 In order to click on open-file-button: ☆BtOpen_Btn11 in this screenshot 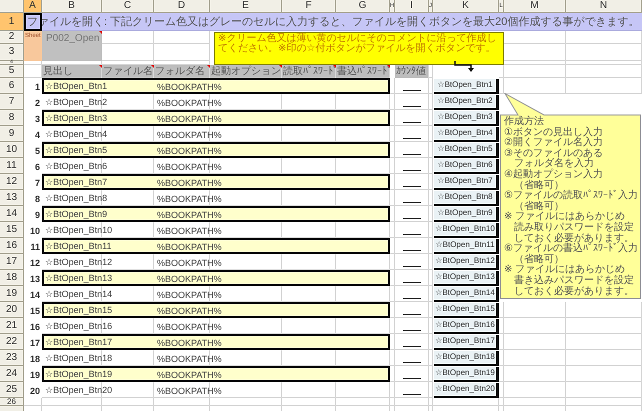, I will do `click(466, 246)`.